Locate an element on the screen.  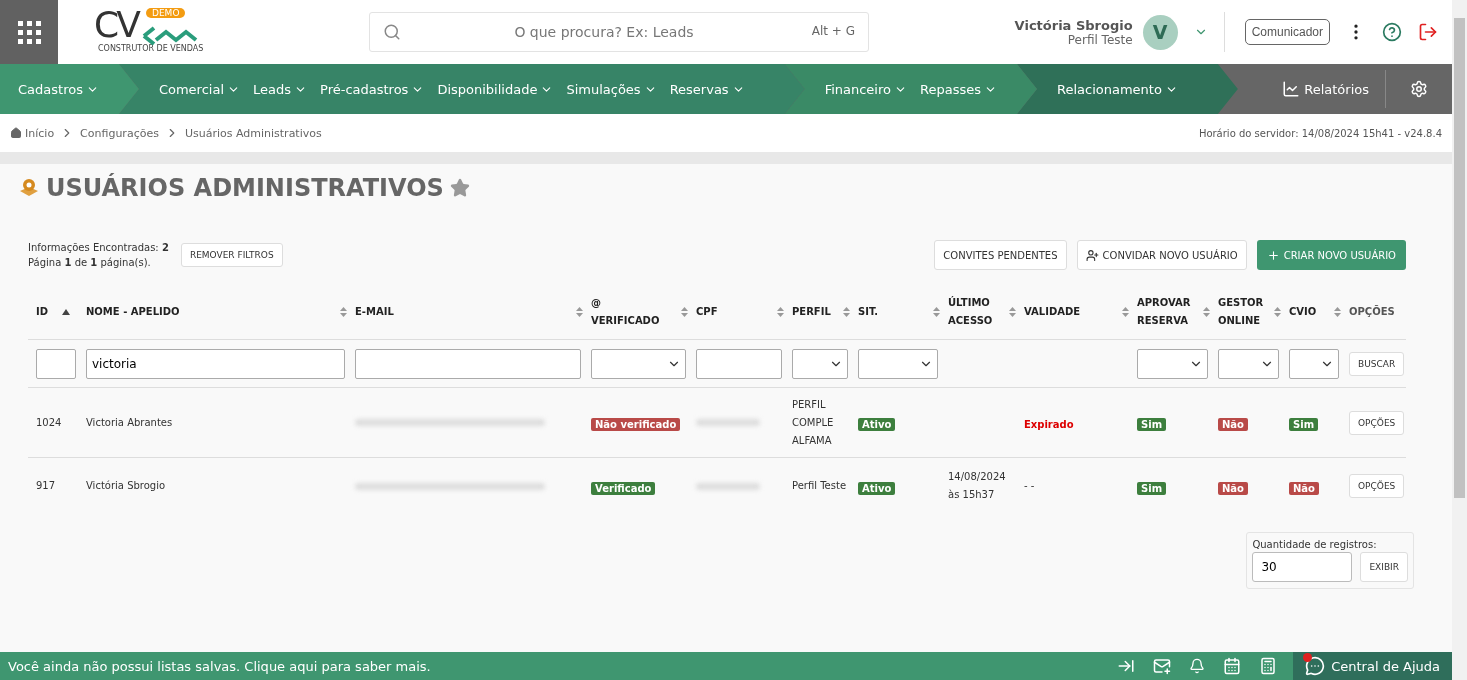
reports-link: Relatórios is located at coordinates (1325, 89).